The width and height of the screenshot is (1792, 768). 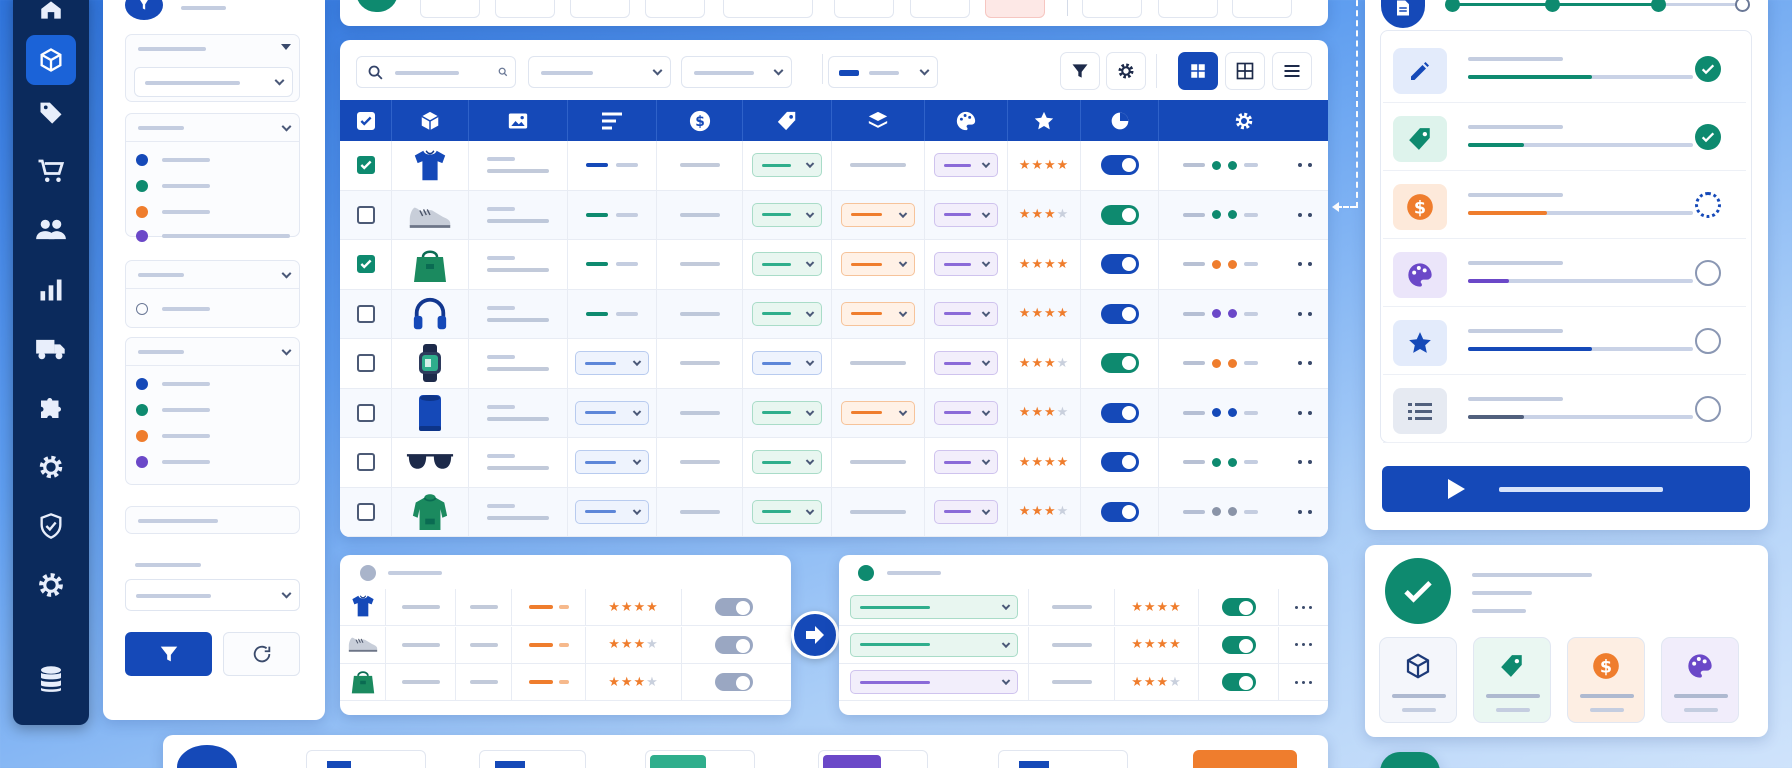 What do you see at coordinates (1120, 120) in the screenshot?
I see `column-header-status` at bounding box center [1120, 120].